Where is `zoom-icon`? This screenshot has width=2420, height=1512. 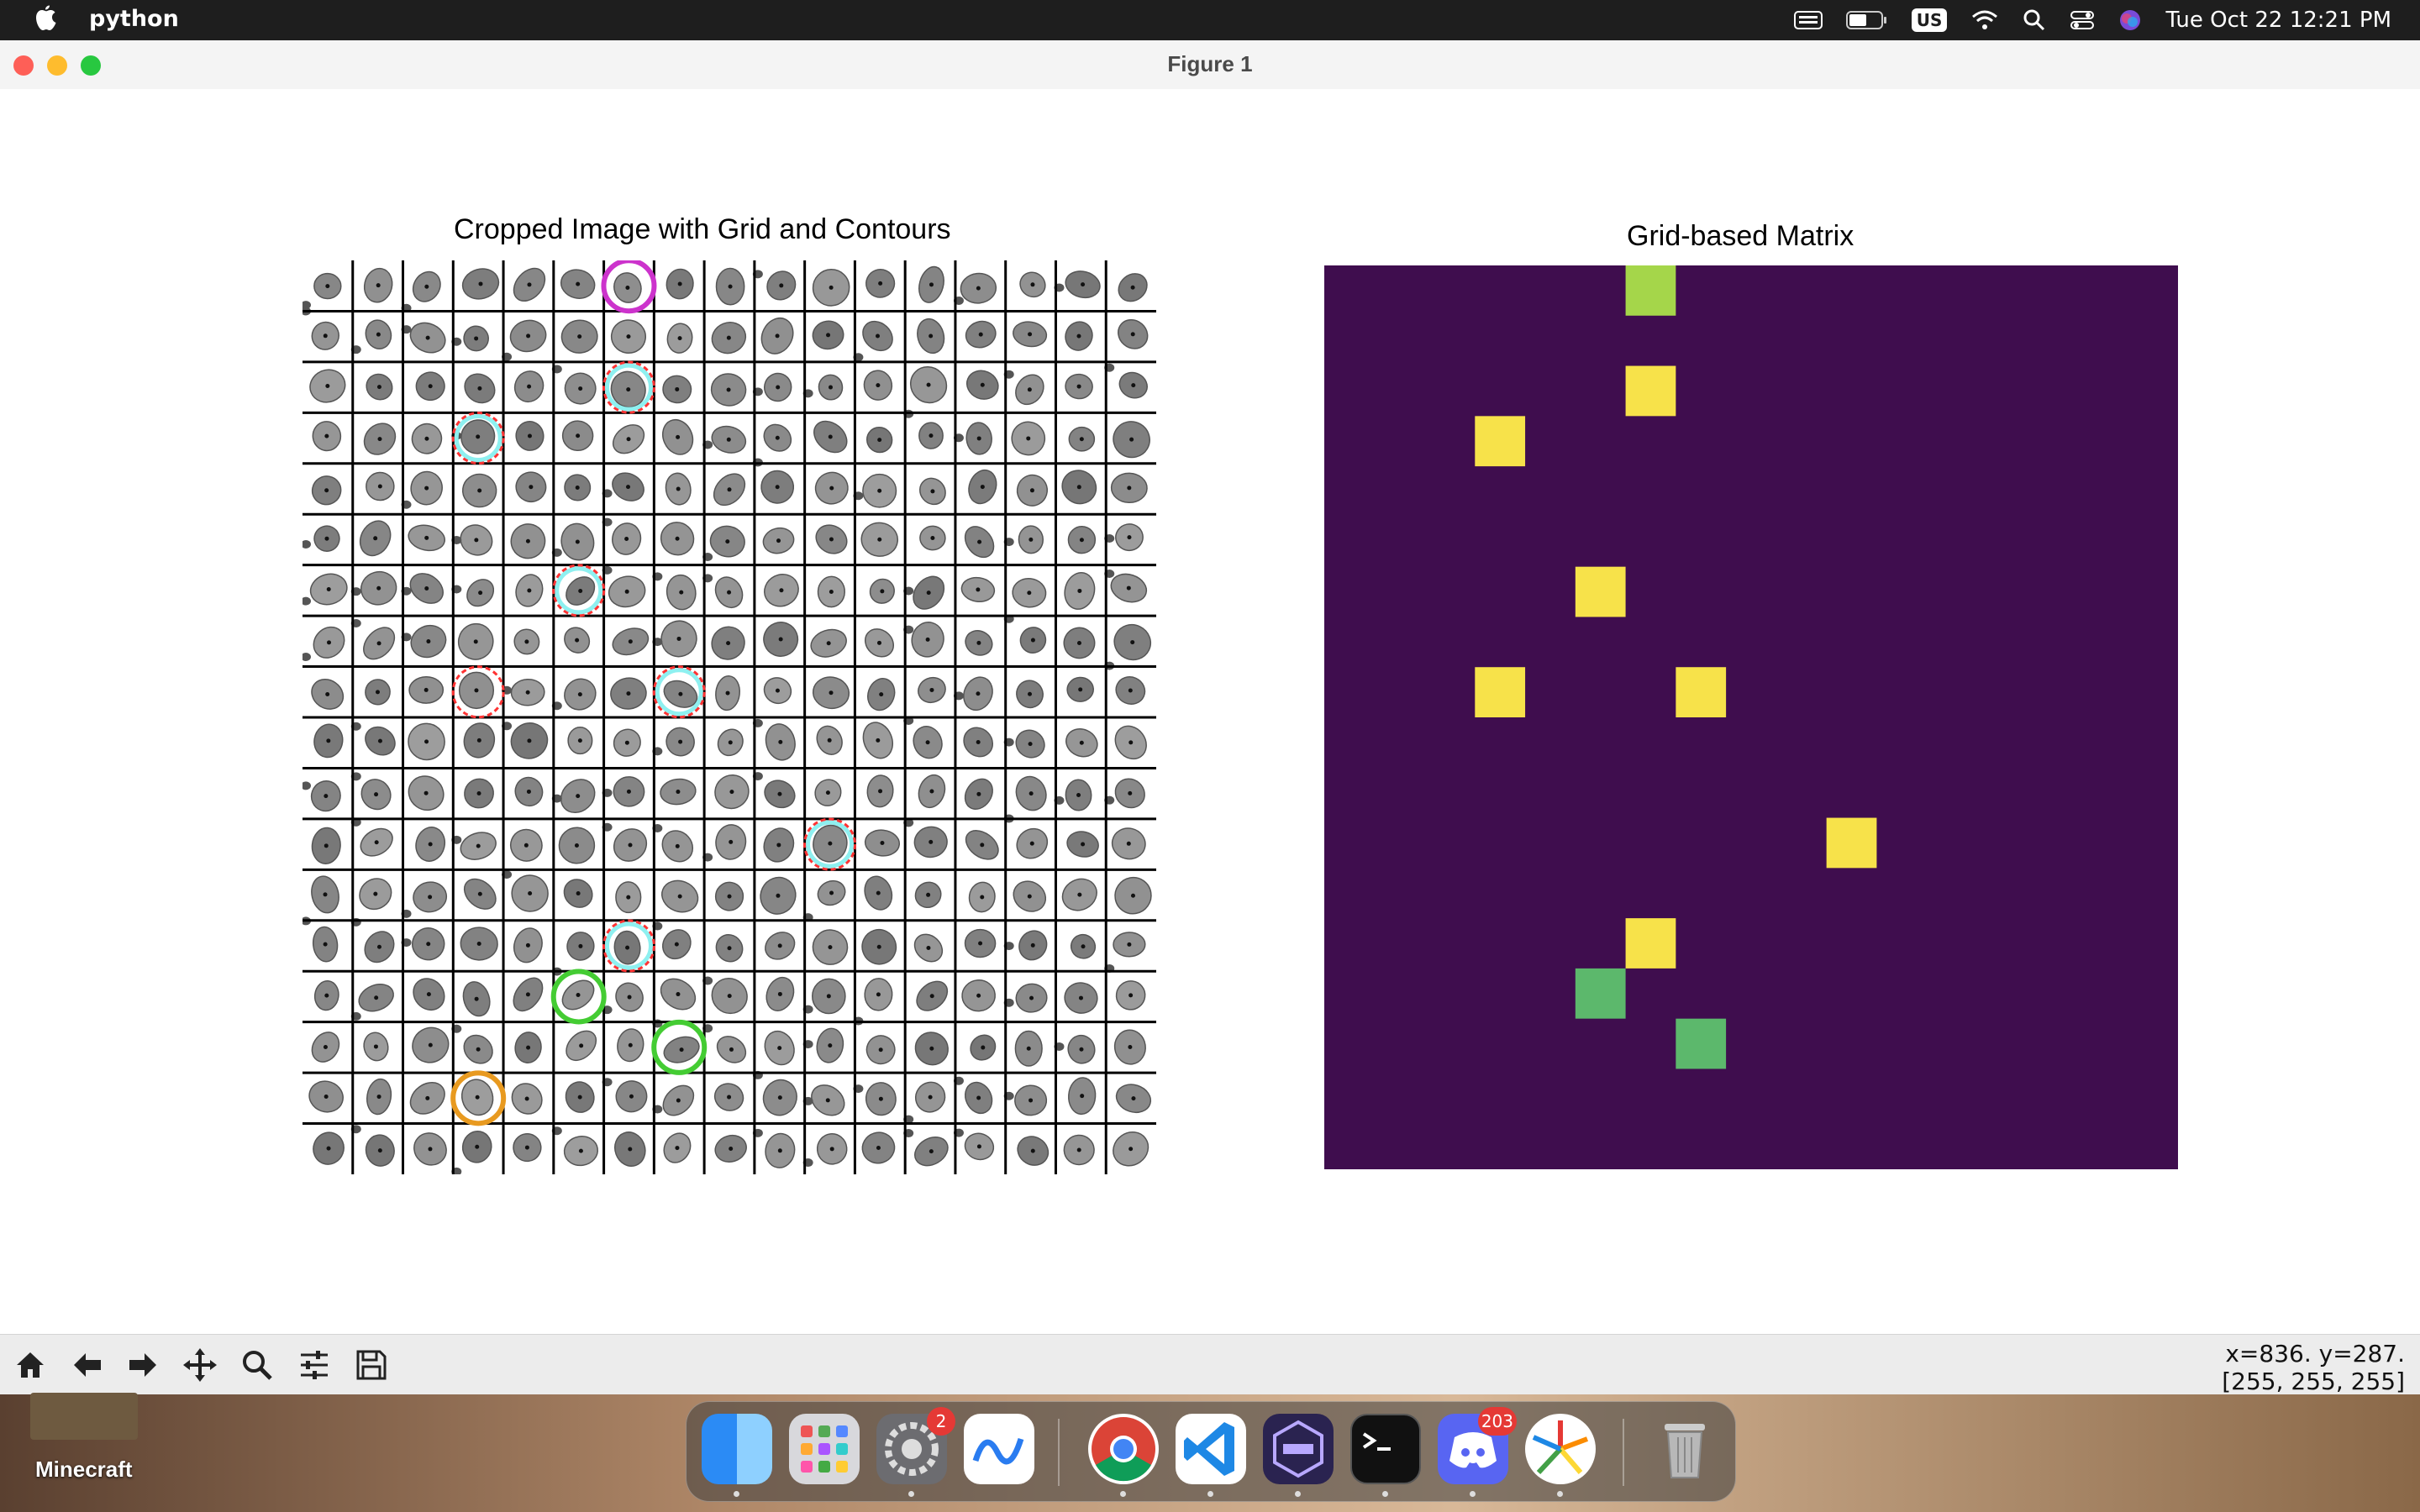 zoom-icon is located at coordinates (257, 1365).